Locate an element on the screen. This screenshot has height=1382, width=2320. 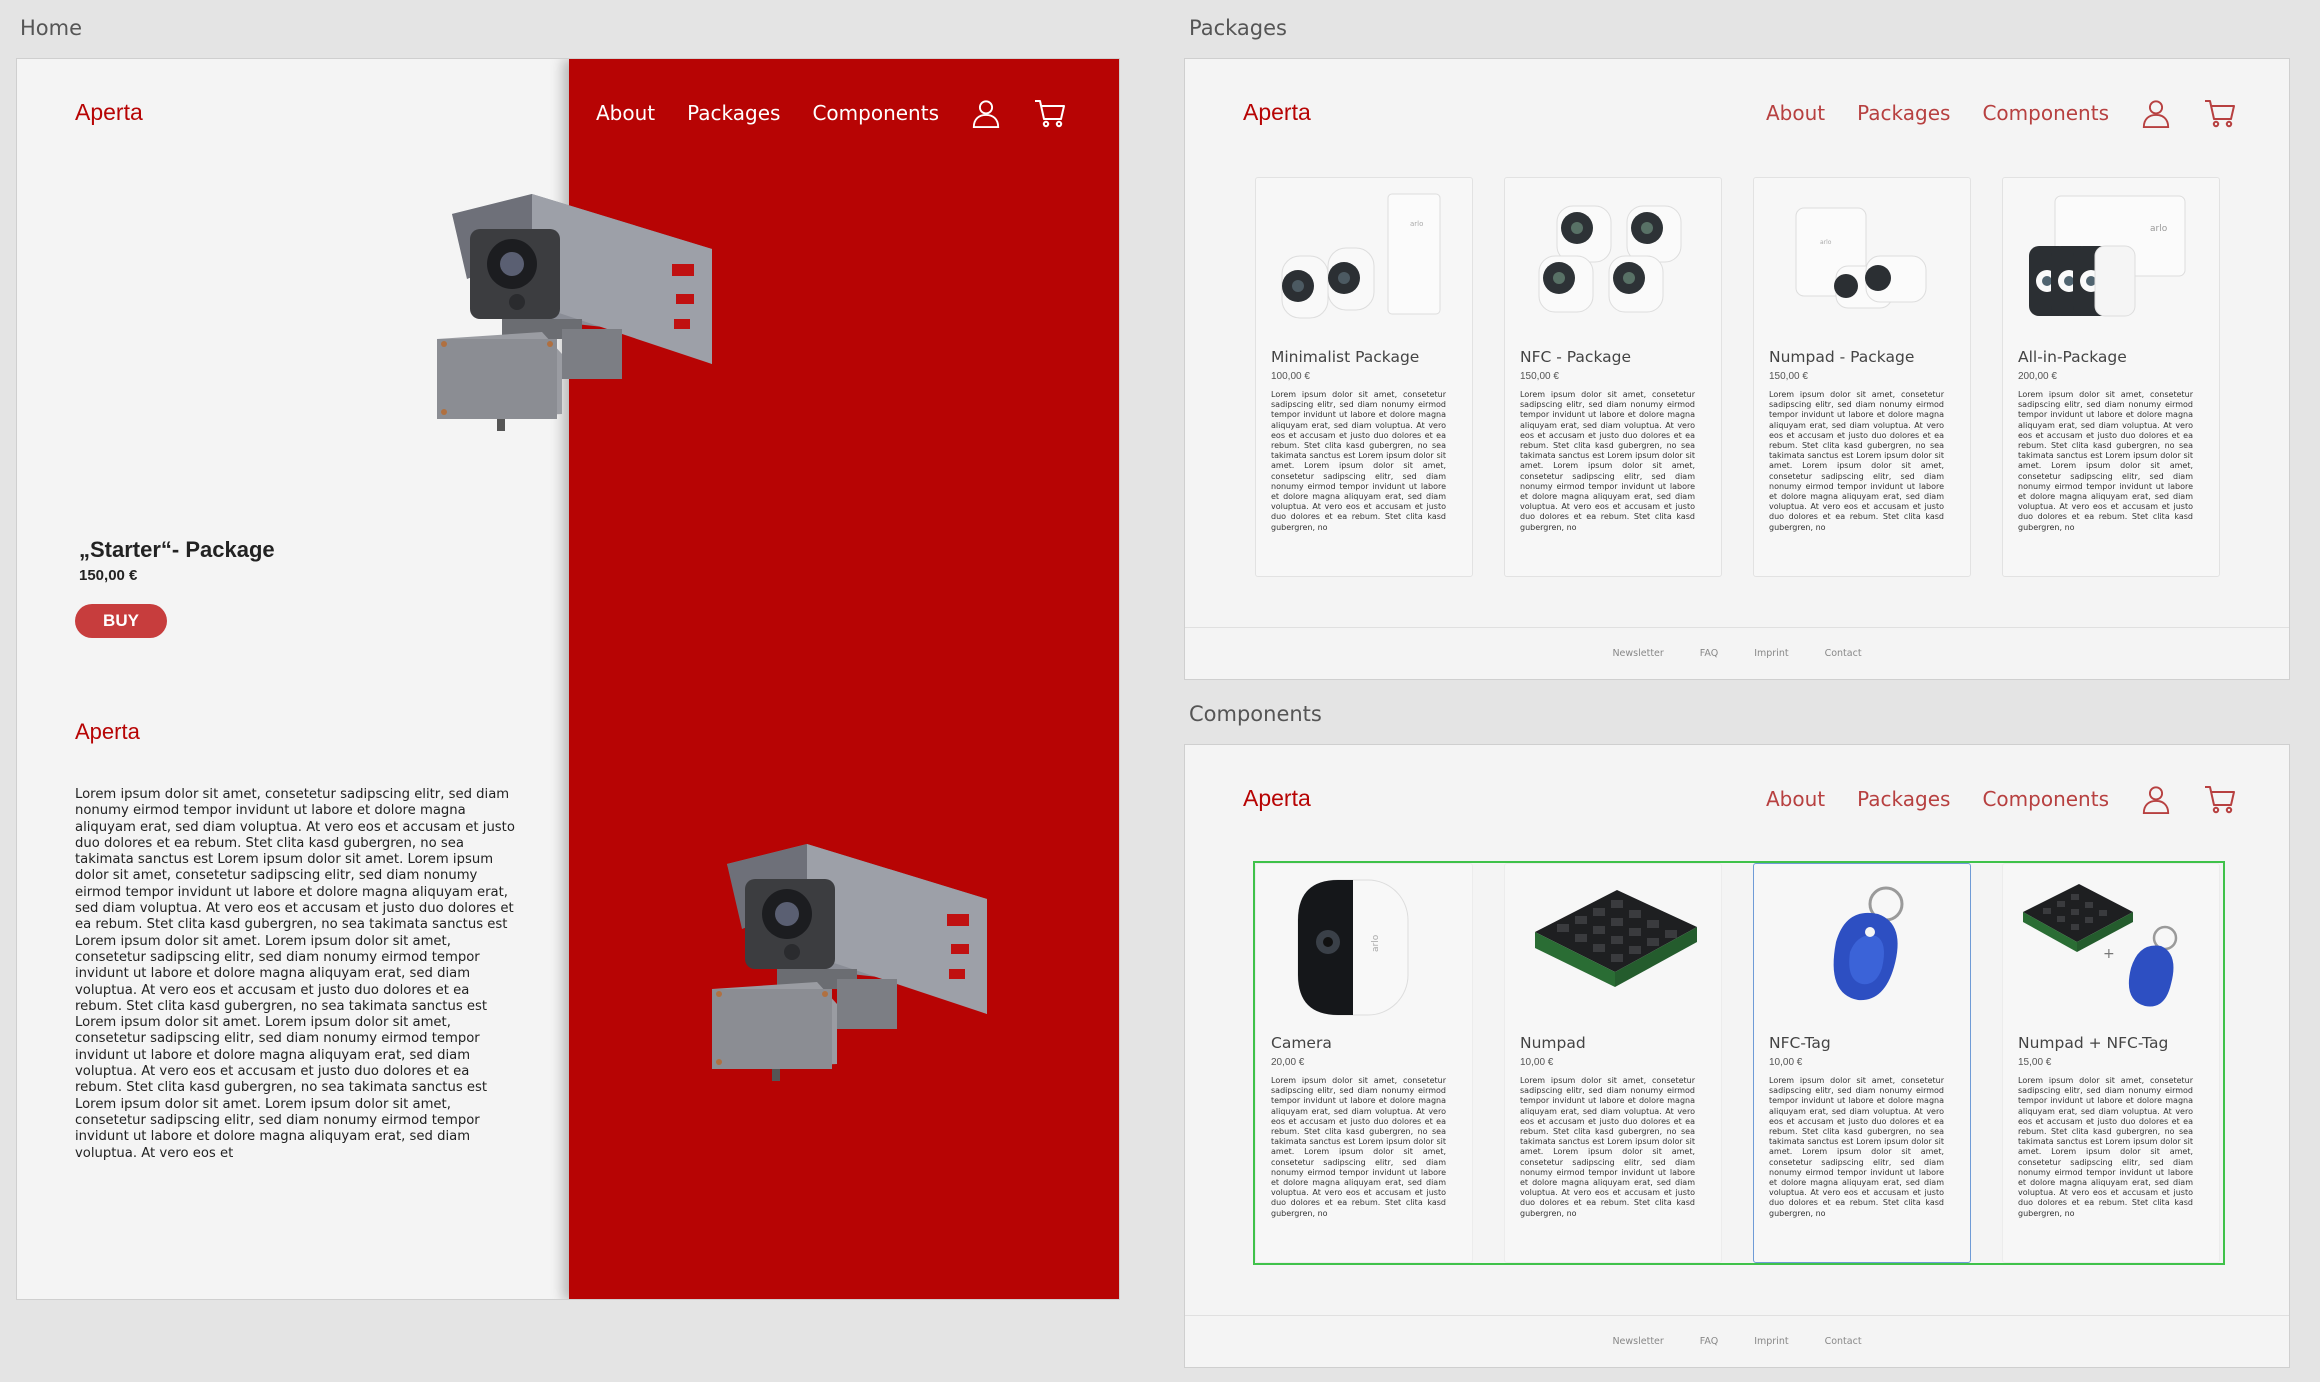
featured-package-title: „Starter“- Package is located at coordinates (177, 549).